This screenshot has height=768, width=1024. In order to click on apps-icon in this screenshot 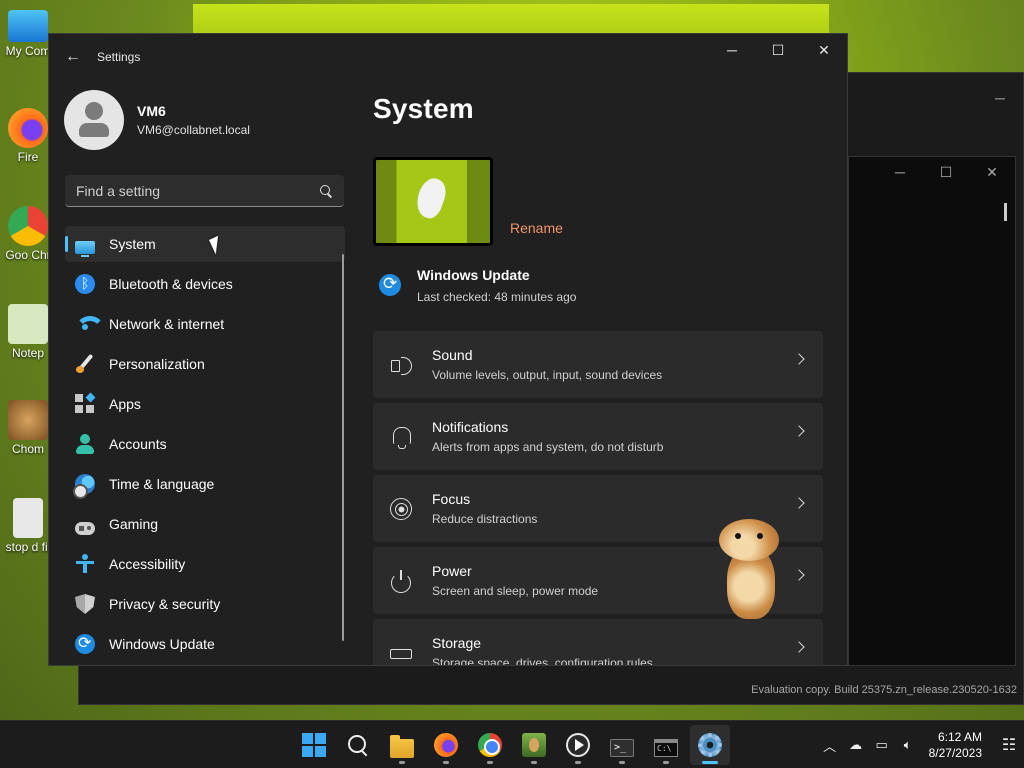, I will do `click(85, 404)`.